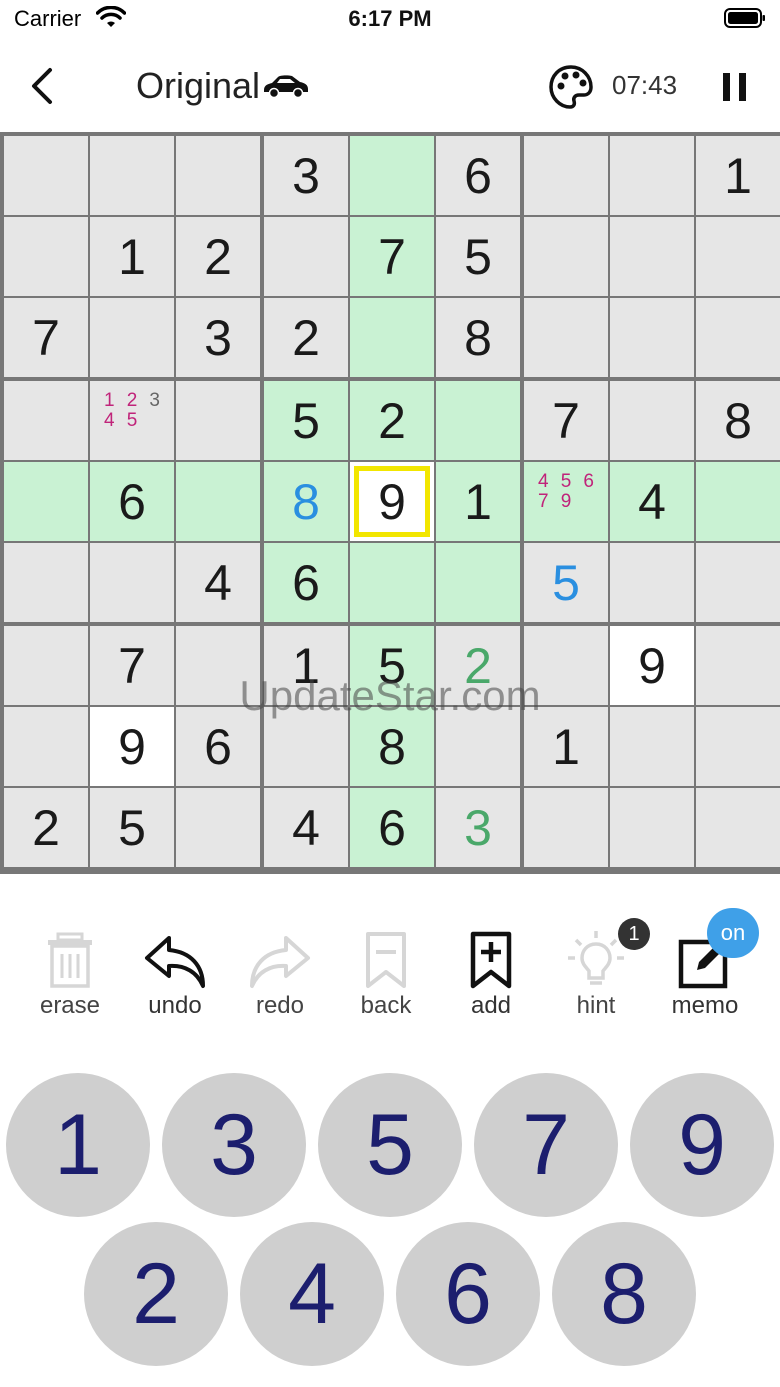  Describe the element at coordinates (735, 87) in the screenshot. I see `pause-icon` at that location.